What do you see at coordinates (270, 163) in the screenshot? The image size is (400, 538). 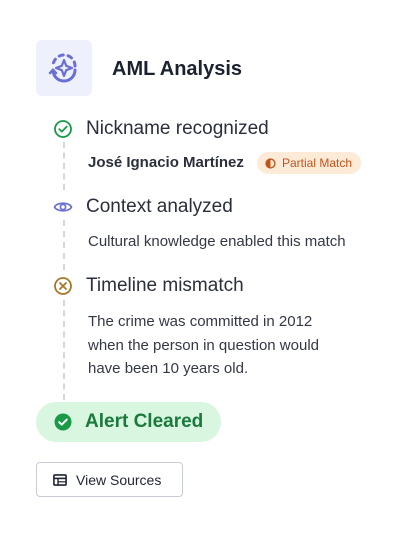 I see `half-circle-icon` at bounding box center [270, 163].